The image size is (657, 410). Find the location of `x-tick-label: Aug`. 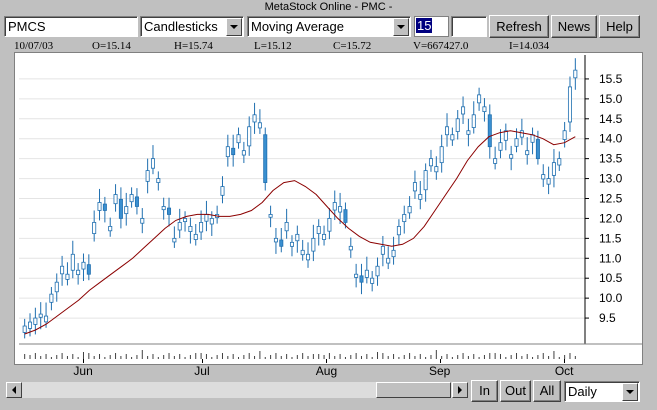

x-tick-label: Aug is located at coordinates (326, 371).